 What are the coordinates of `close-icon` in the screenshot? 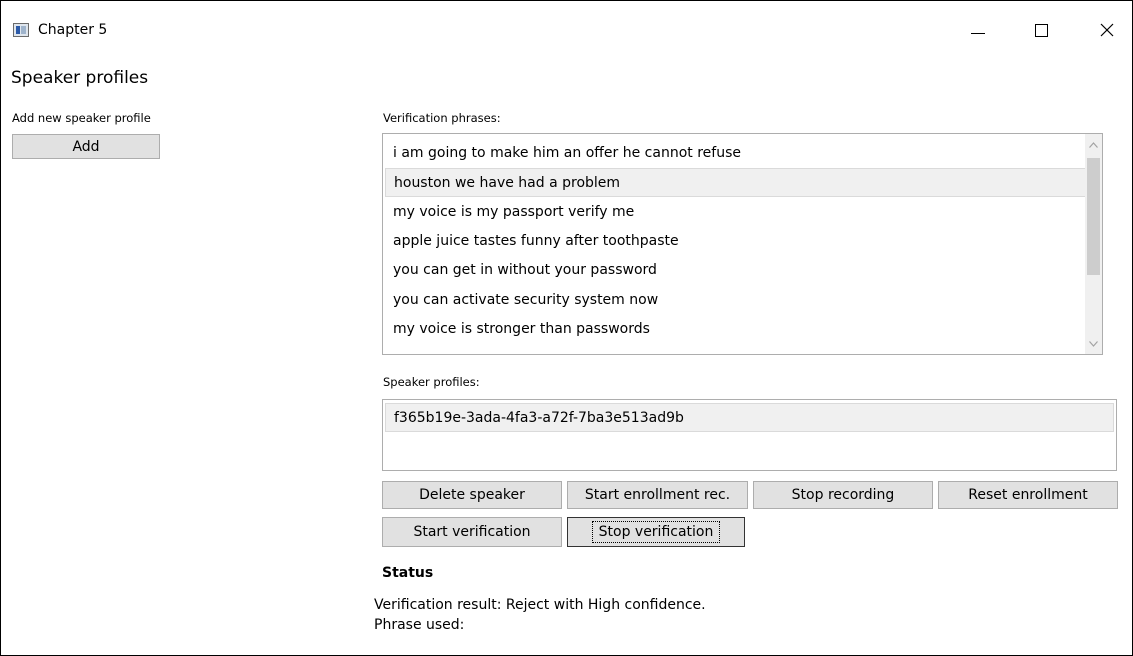 It's located at (1107, 30).